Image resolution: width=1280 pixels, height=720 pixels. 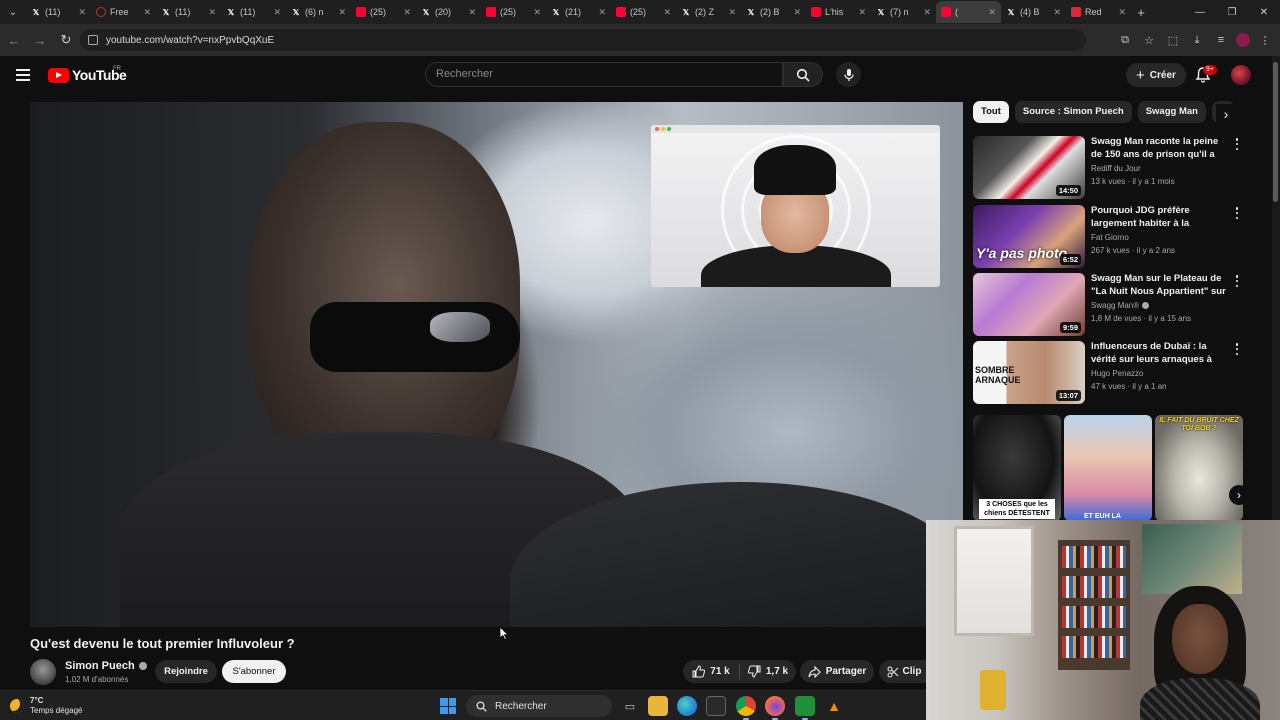 I want to click on subscribe-button: S'abonner, so click(x=254, y=671).